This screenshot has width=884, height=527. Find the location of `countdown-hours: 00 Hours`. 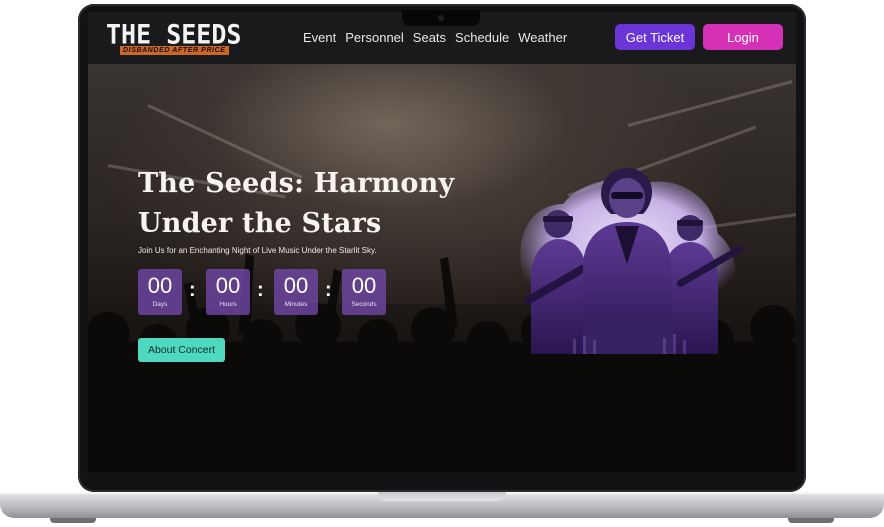

countdown-hours: 00 Hours is located at coordinates (228, 292).